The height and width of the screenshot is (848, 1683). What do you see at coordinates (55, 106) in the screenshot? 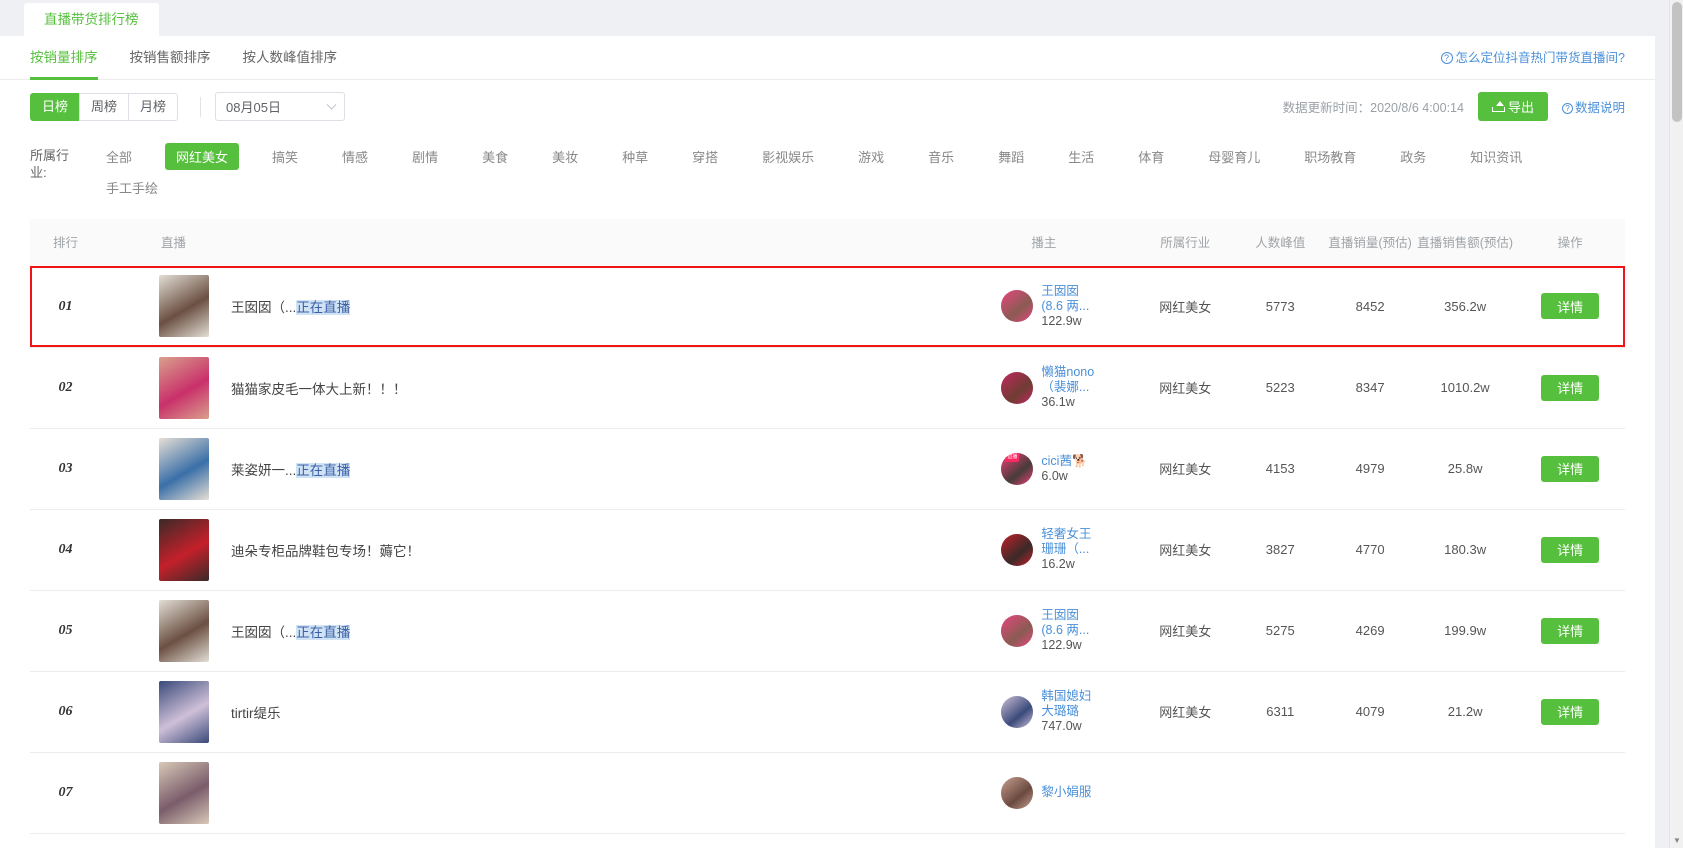
I see `period-button-0: 日榜` at bounding box center [55, 106].